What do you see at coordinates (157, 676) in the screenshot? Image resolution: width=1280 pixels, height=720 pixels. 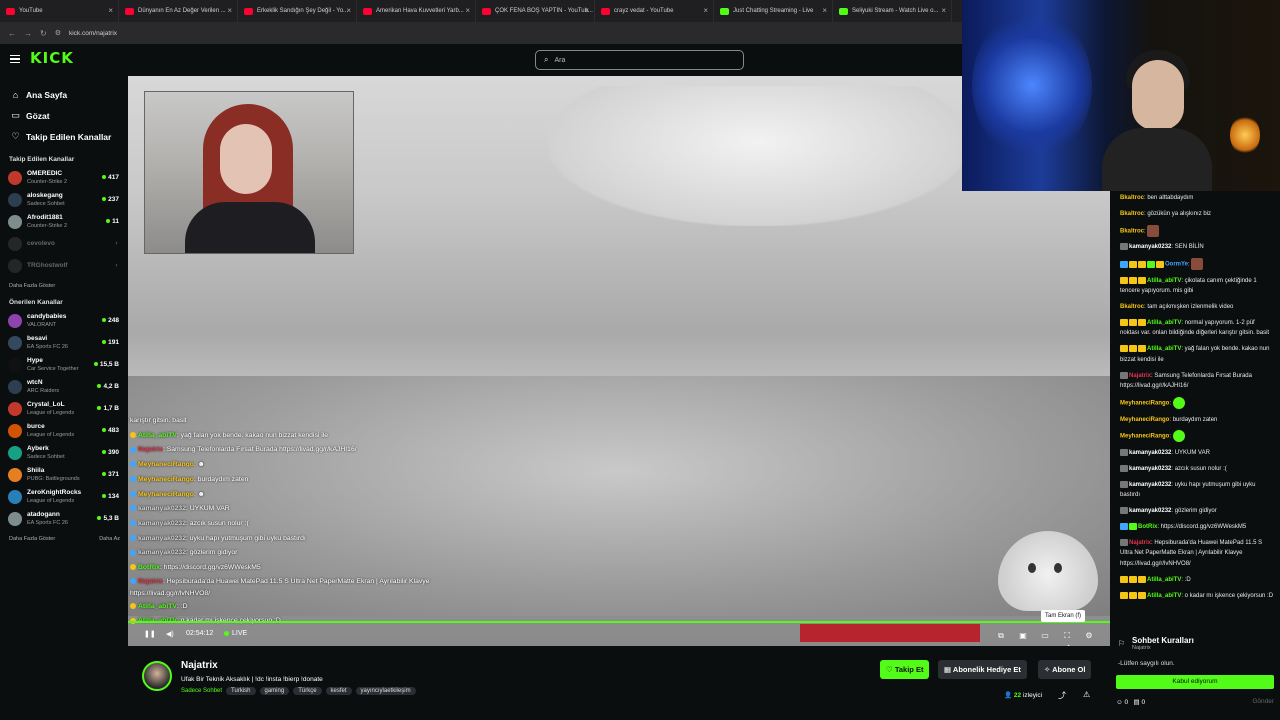 I see `streamer-avatar` at bounding box center [157, 676].